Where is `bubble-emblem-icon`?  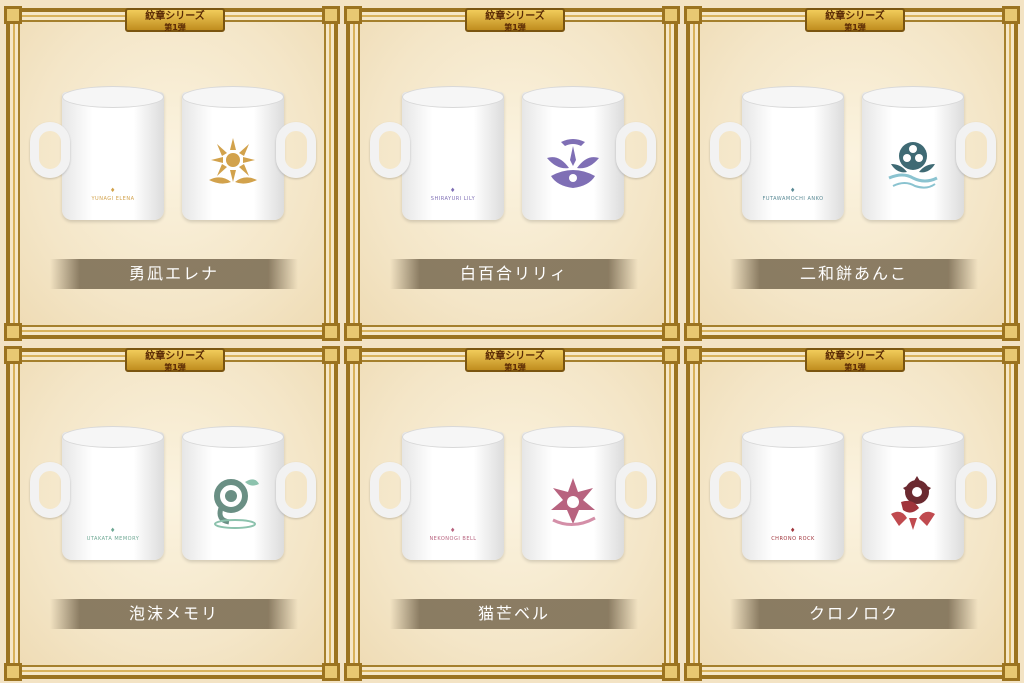
bubble-emblem-icon is located at coordinates (236, 504).